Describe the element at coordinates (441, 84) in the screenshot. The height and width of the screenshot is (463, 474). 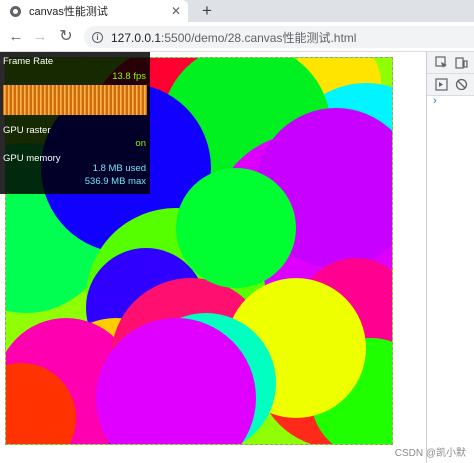
I see `sidebar-toggle-icon` at that location.